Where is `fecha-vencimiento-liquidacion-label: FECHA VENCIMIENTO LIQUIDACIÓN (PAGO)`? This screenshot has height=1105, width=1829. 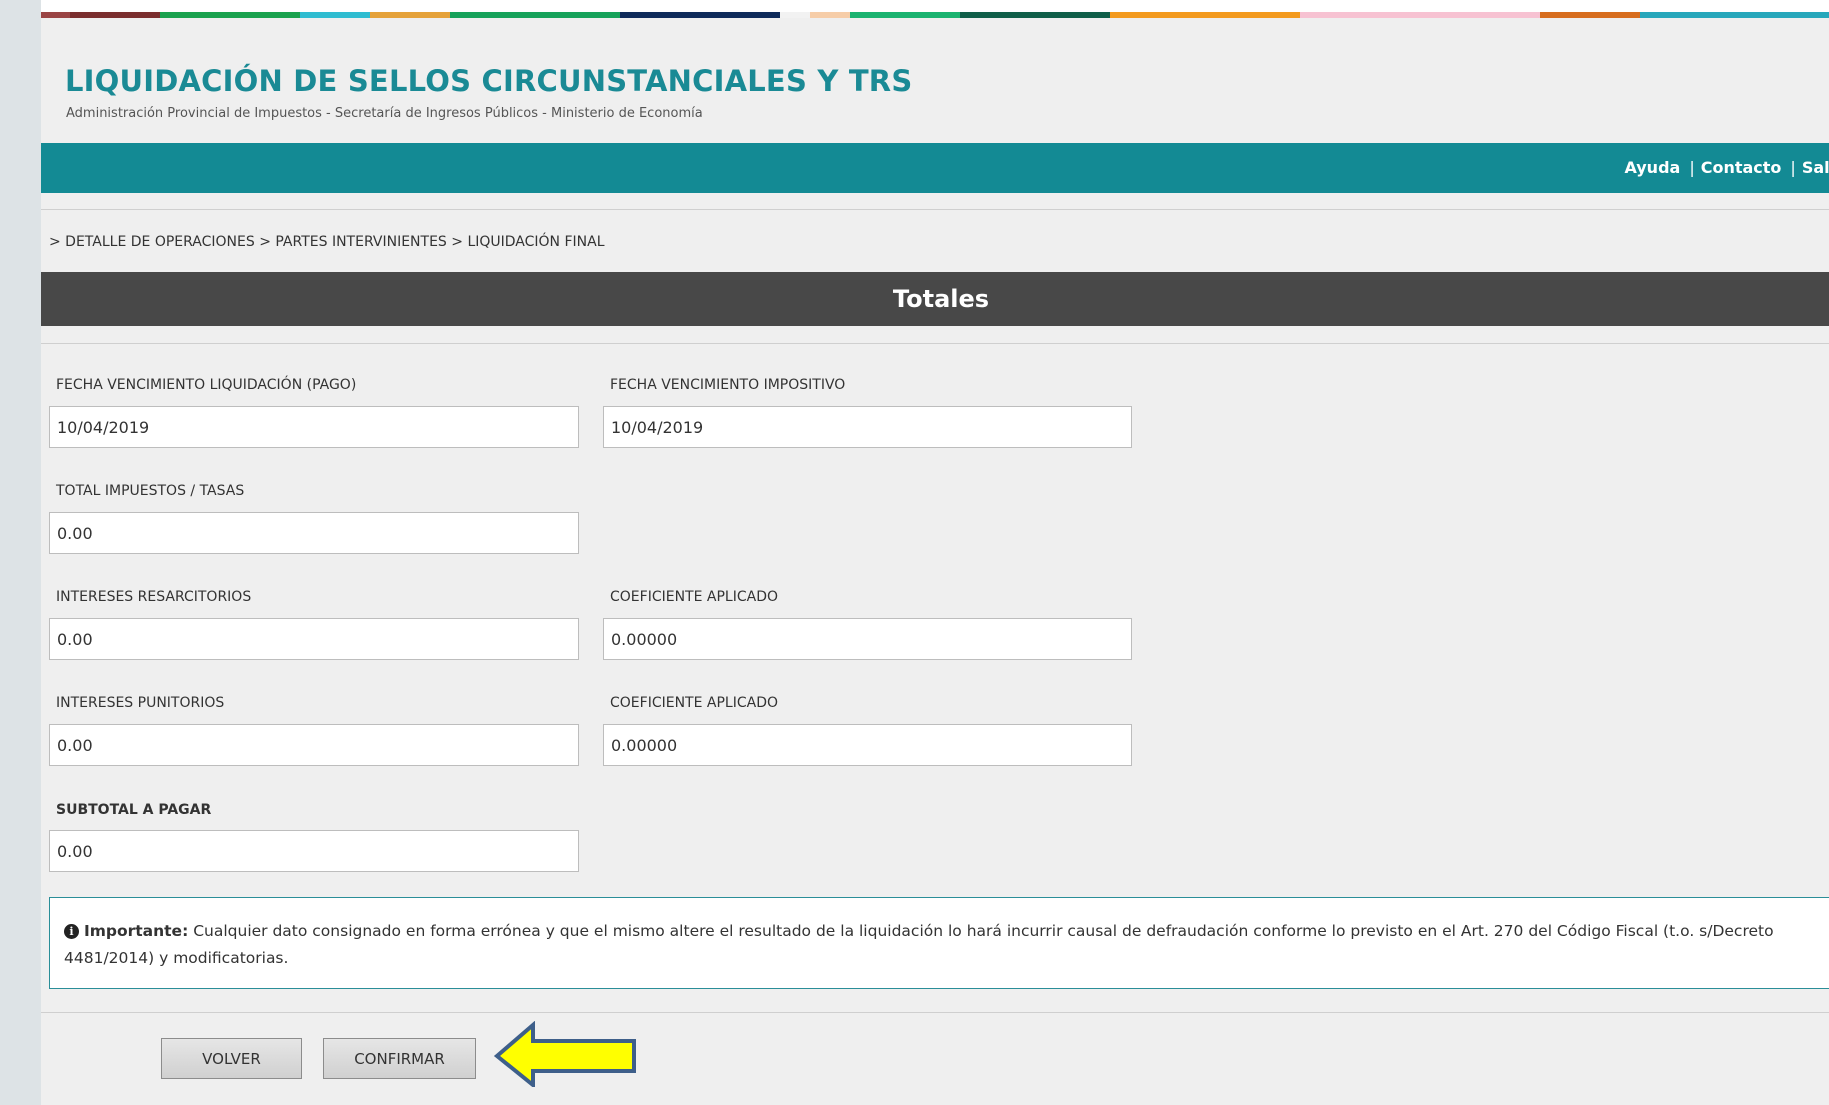 fecha-vencimiento-liquidacion-label: FECHA VENCIMIENTO LIQUIDACIÓN (PAGO) is located at coordinates (206, 385).